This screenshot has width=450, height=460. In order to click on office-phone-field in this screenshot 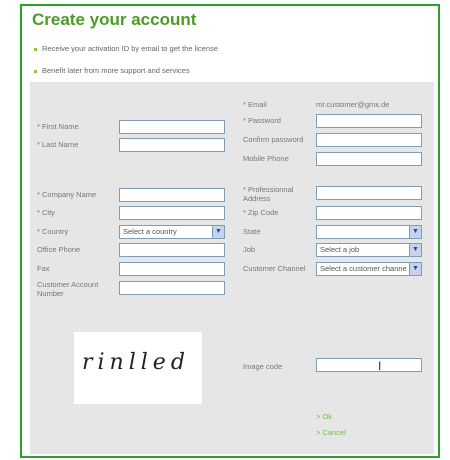, I will do `click(172, 250)`.